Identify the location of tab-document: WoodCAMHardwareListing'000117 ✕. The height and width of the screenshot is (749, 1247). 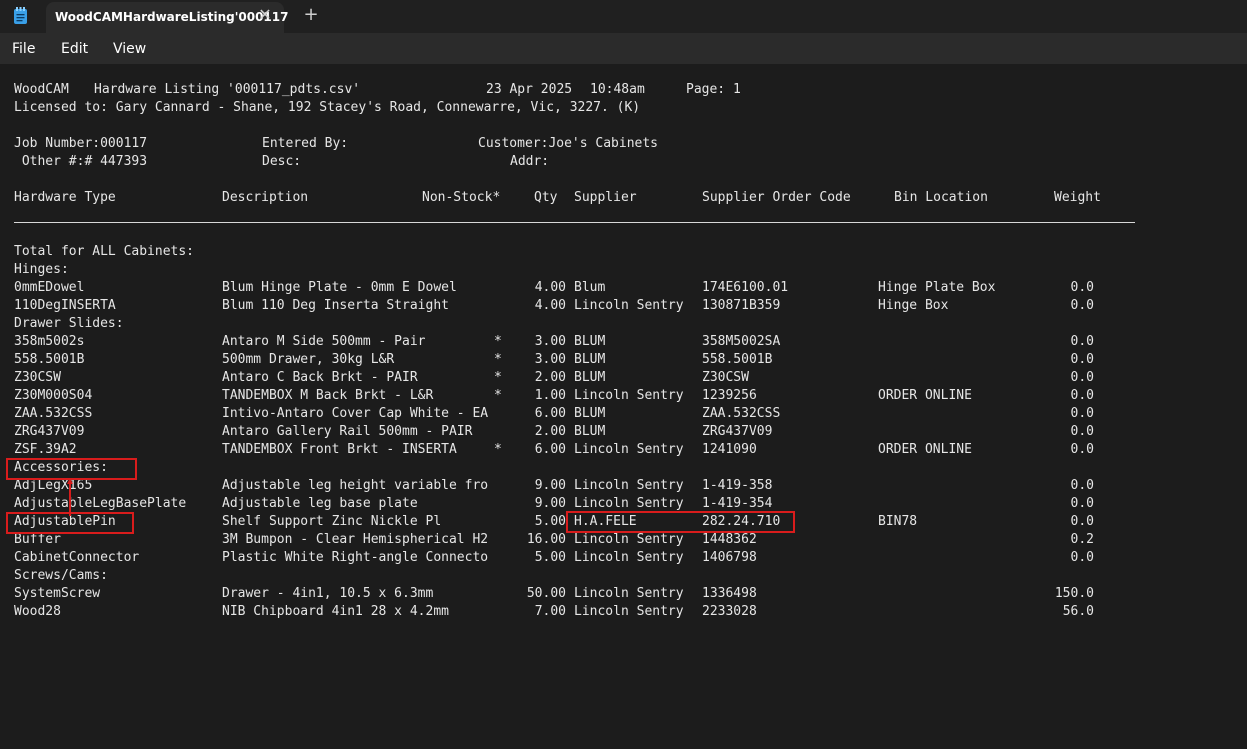
(167, 17).